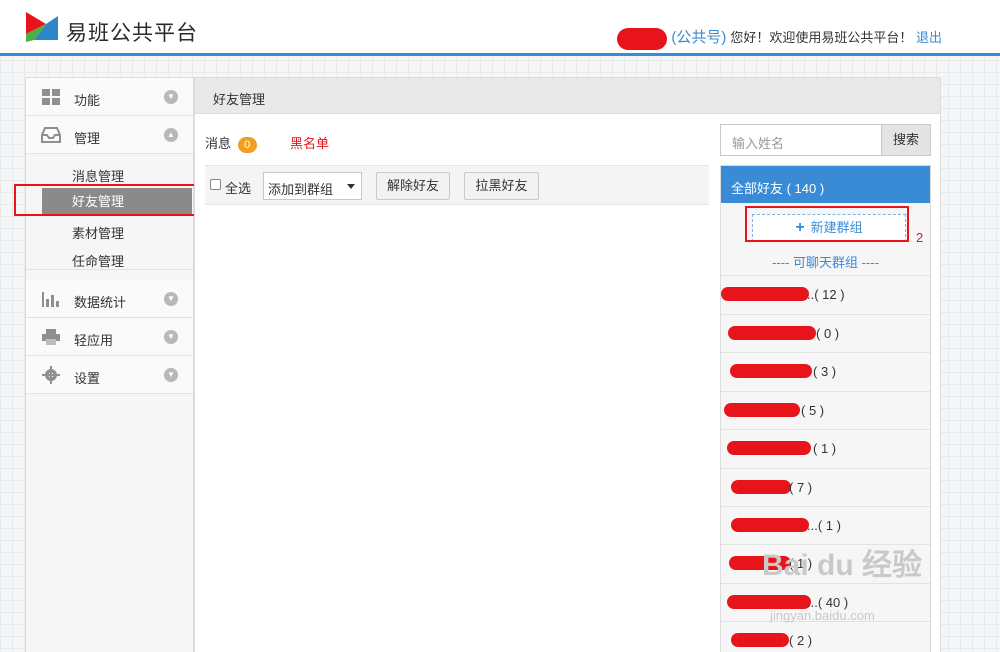 The width and height of the screenshot is (1000, 652). Describe the element at coordinates (501, 186) in the screenshot. I see `block-friend-button: 拉黑好友` at that location.